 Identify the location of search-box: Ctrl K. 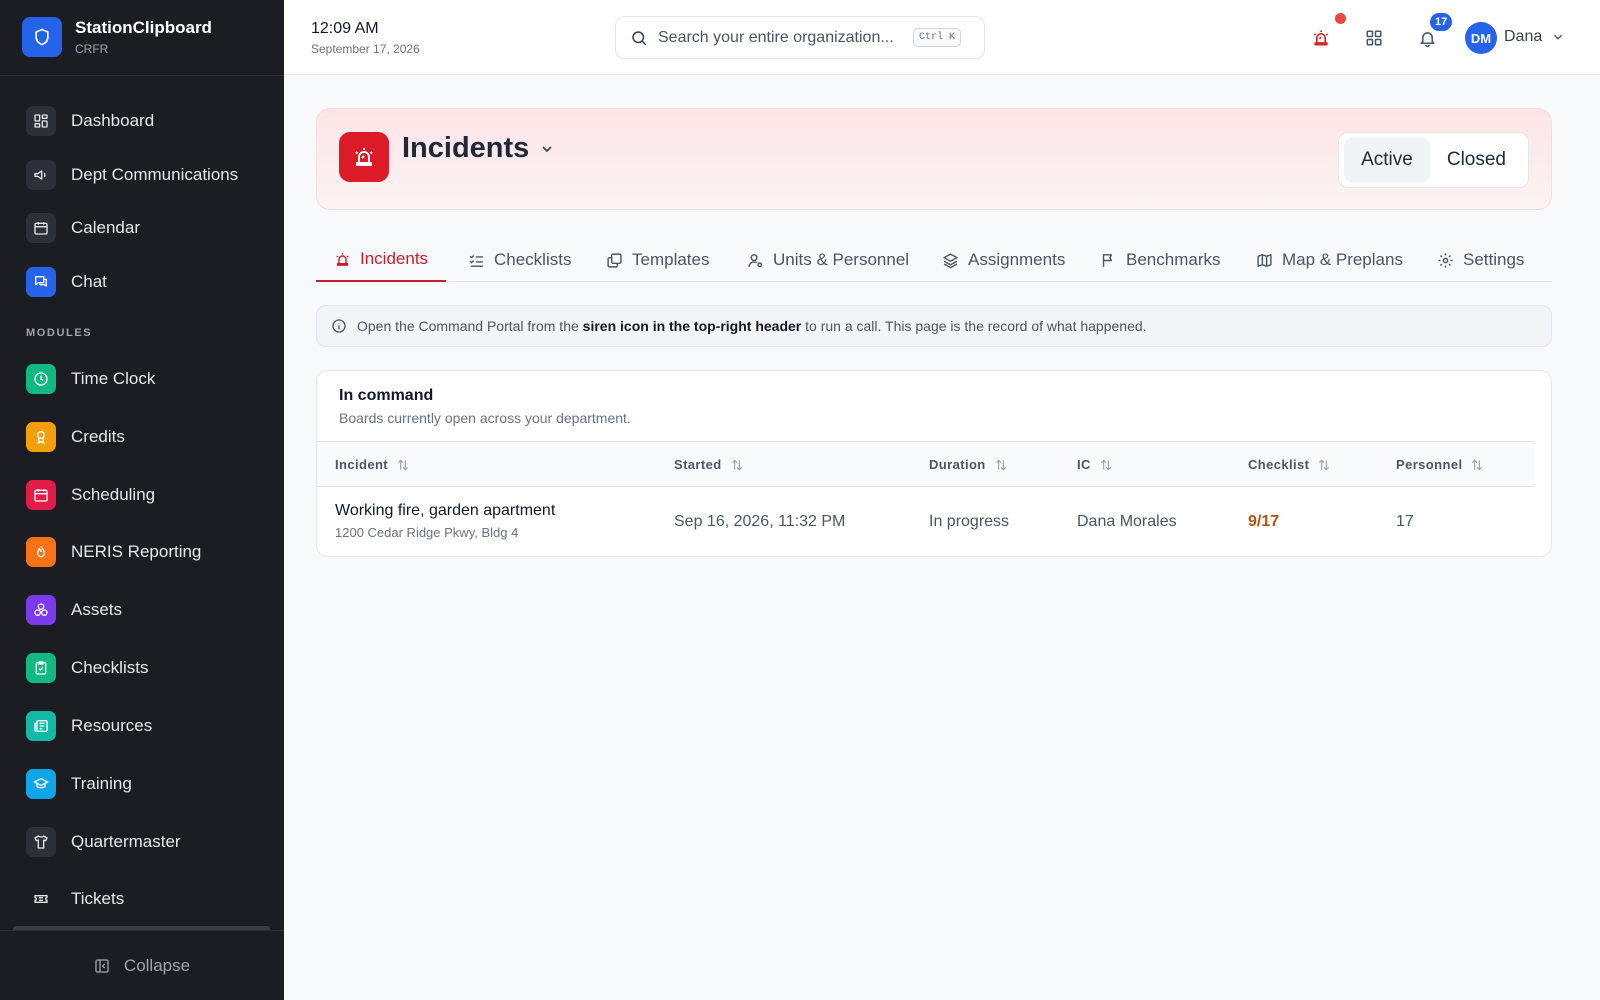
(800, 37).